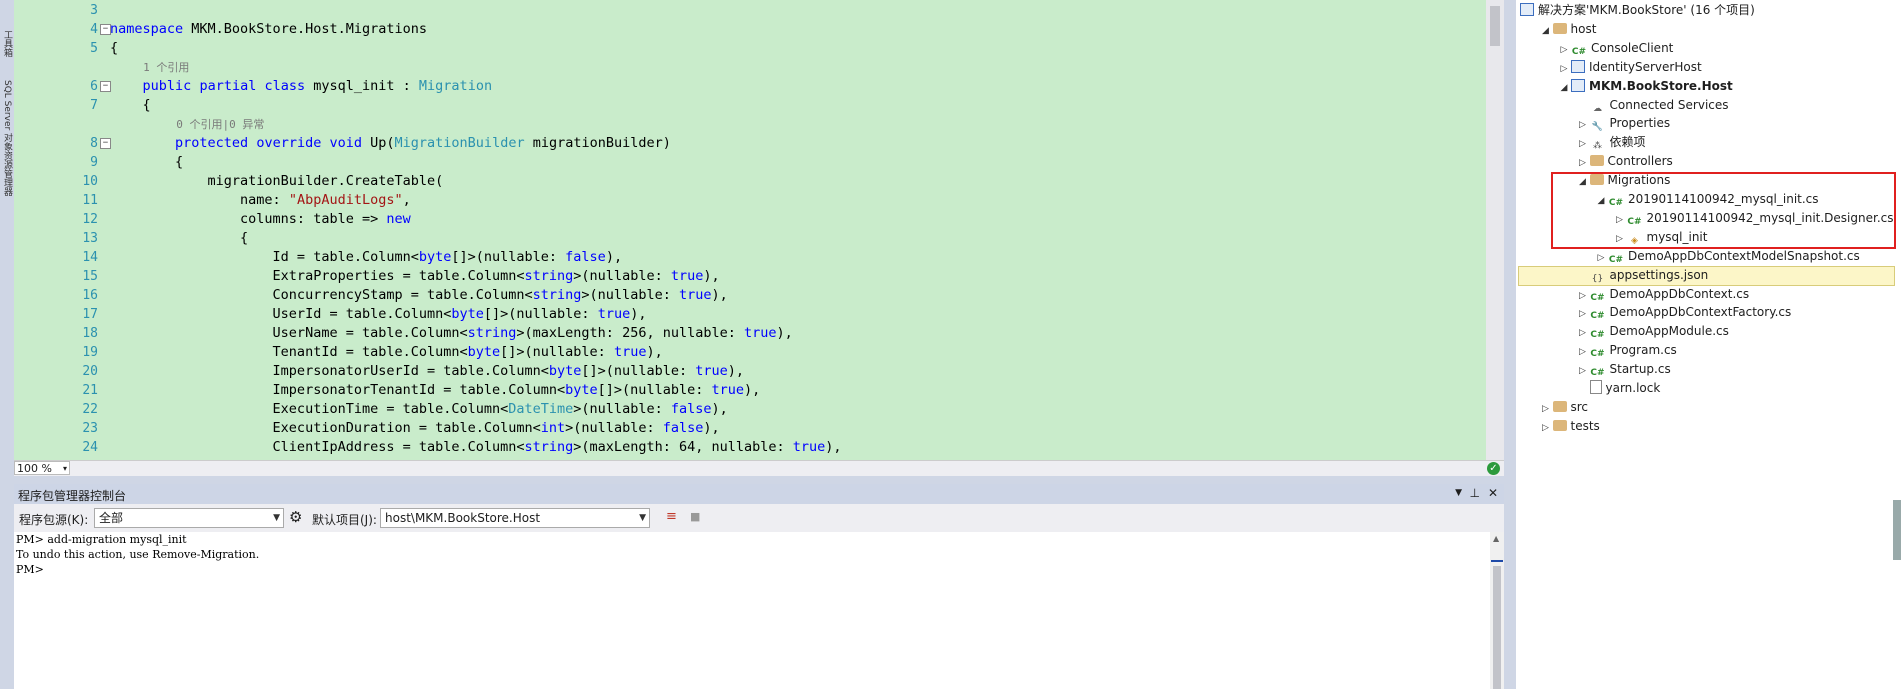 This screenshot has width=1901, height=689. I want to click on right-edge-handle, so click(1897, 530).